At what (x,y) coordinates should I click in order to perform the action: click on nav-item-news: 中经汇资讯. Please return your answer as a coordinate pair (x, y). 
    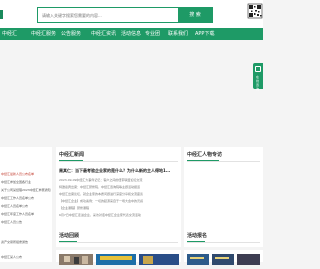
    Looking at the image, I should click on (103, 34).